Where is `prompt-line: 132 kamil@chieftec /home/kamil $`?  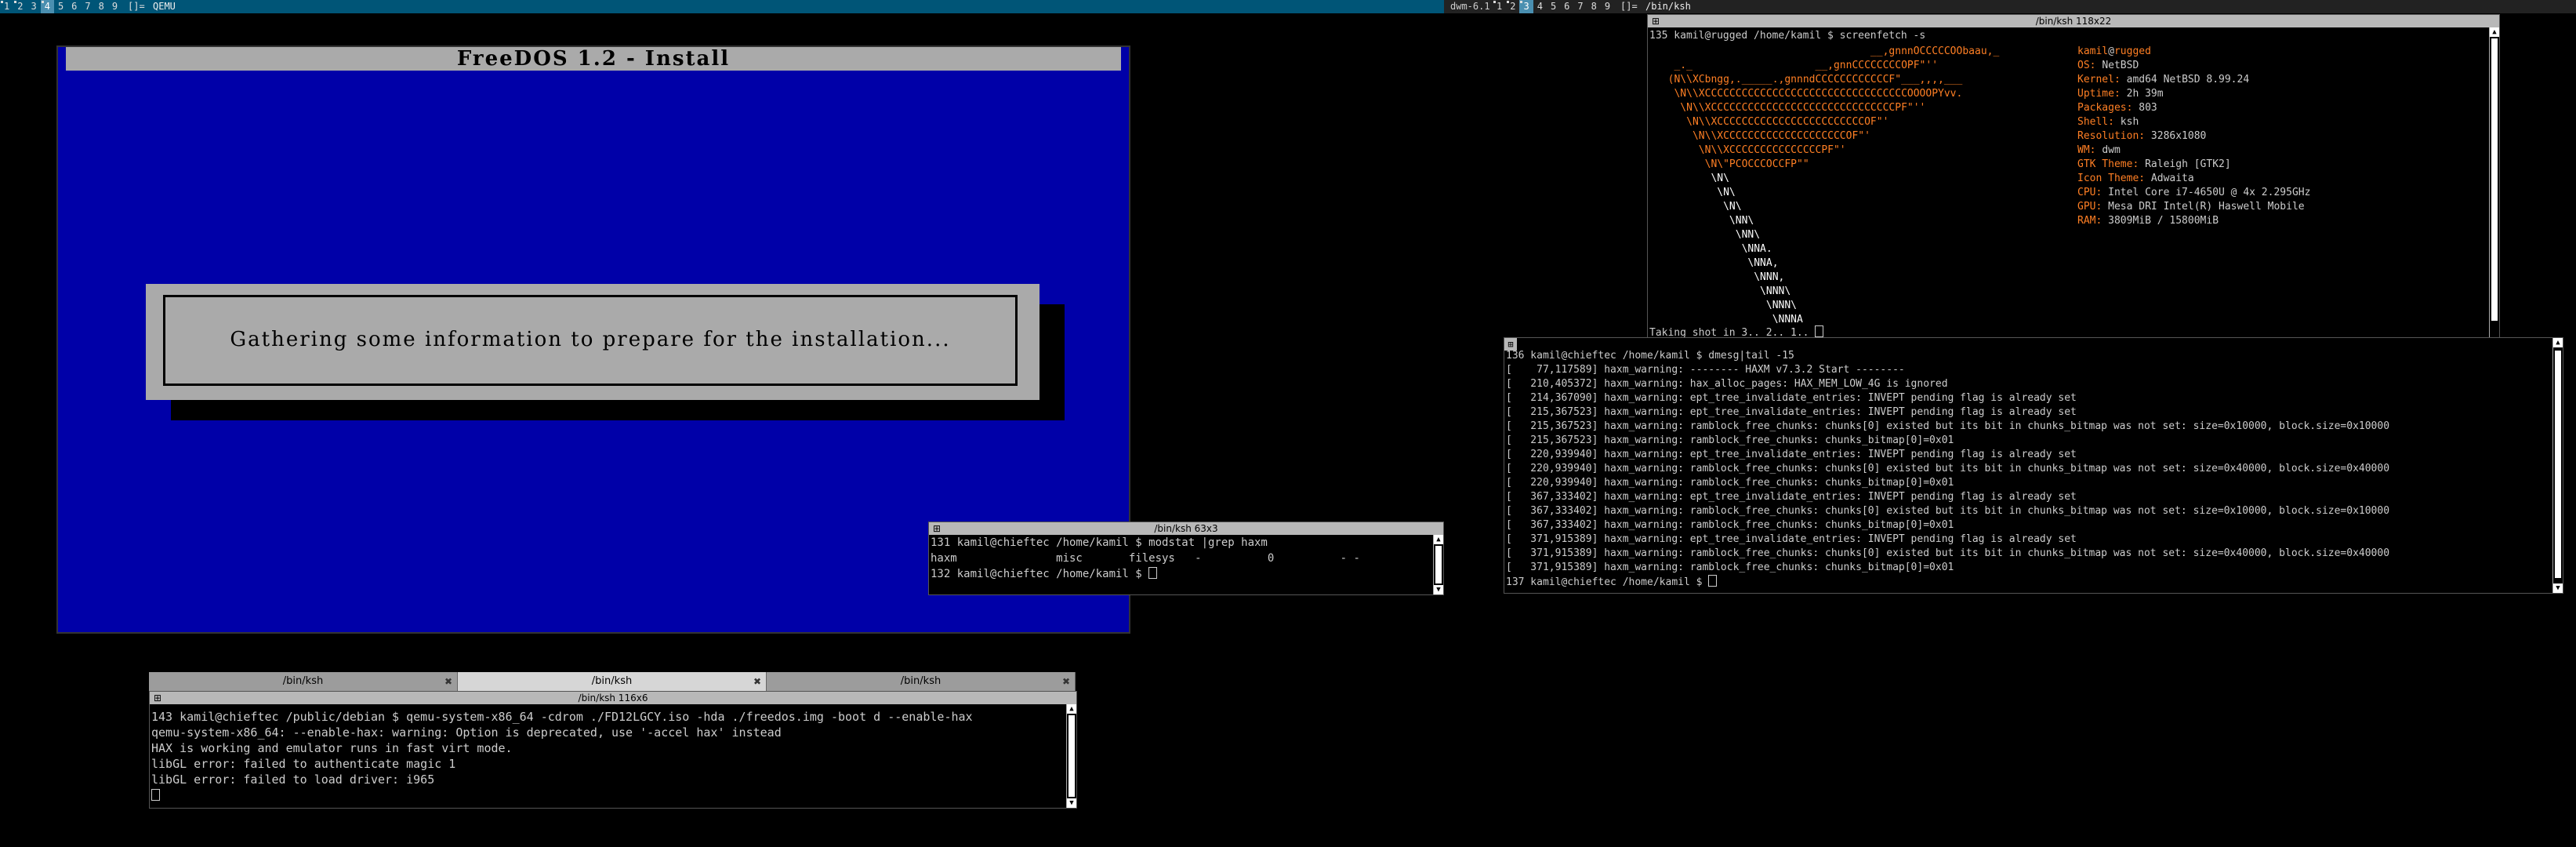
prompt-line: 132 kamil@chieftec /home/kamil $ is located at coordinates (1146, 574).